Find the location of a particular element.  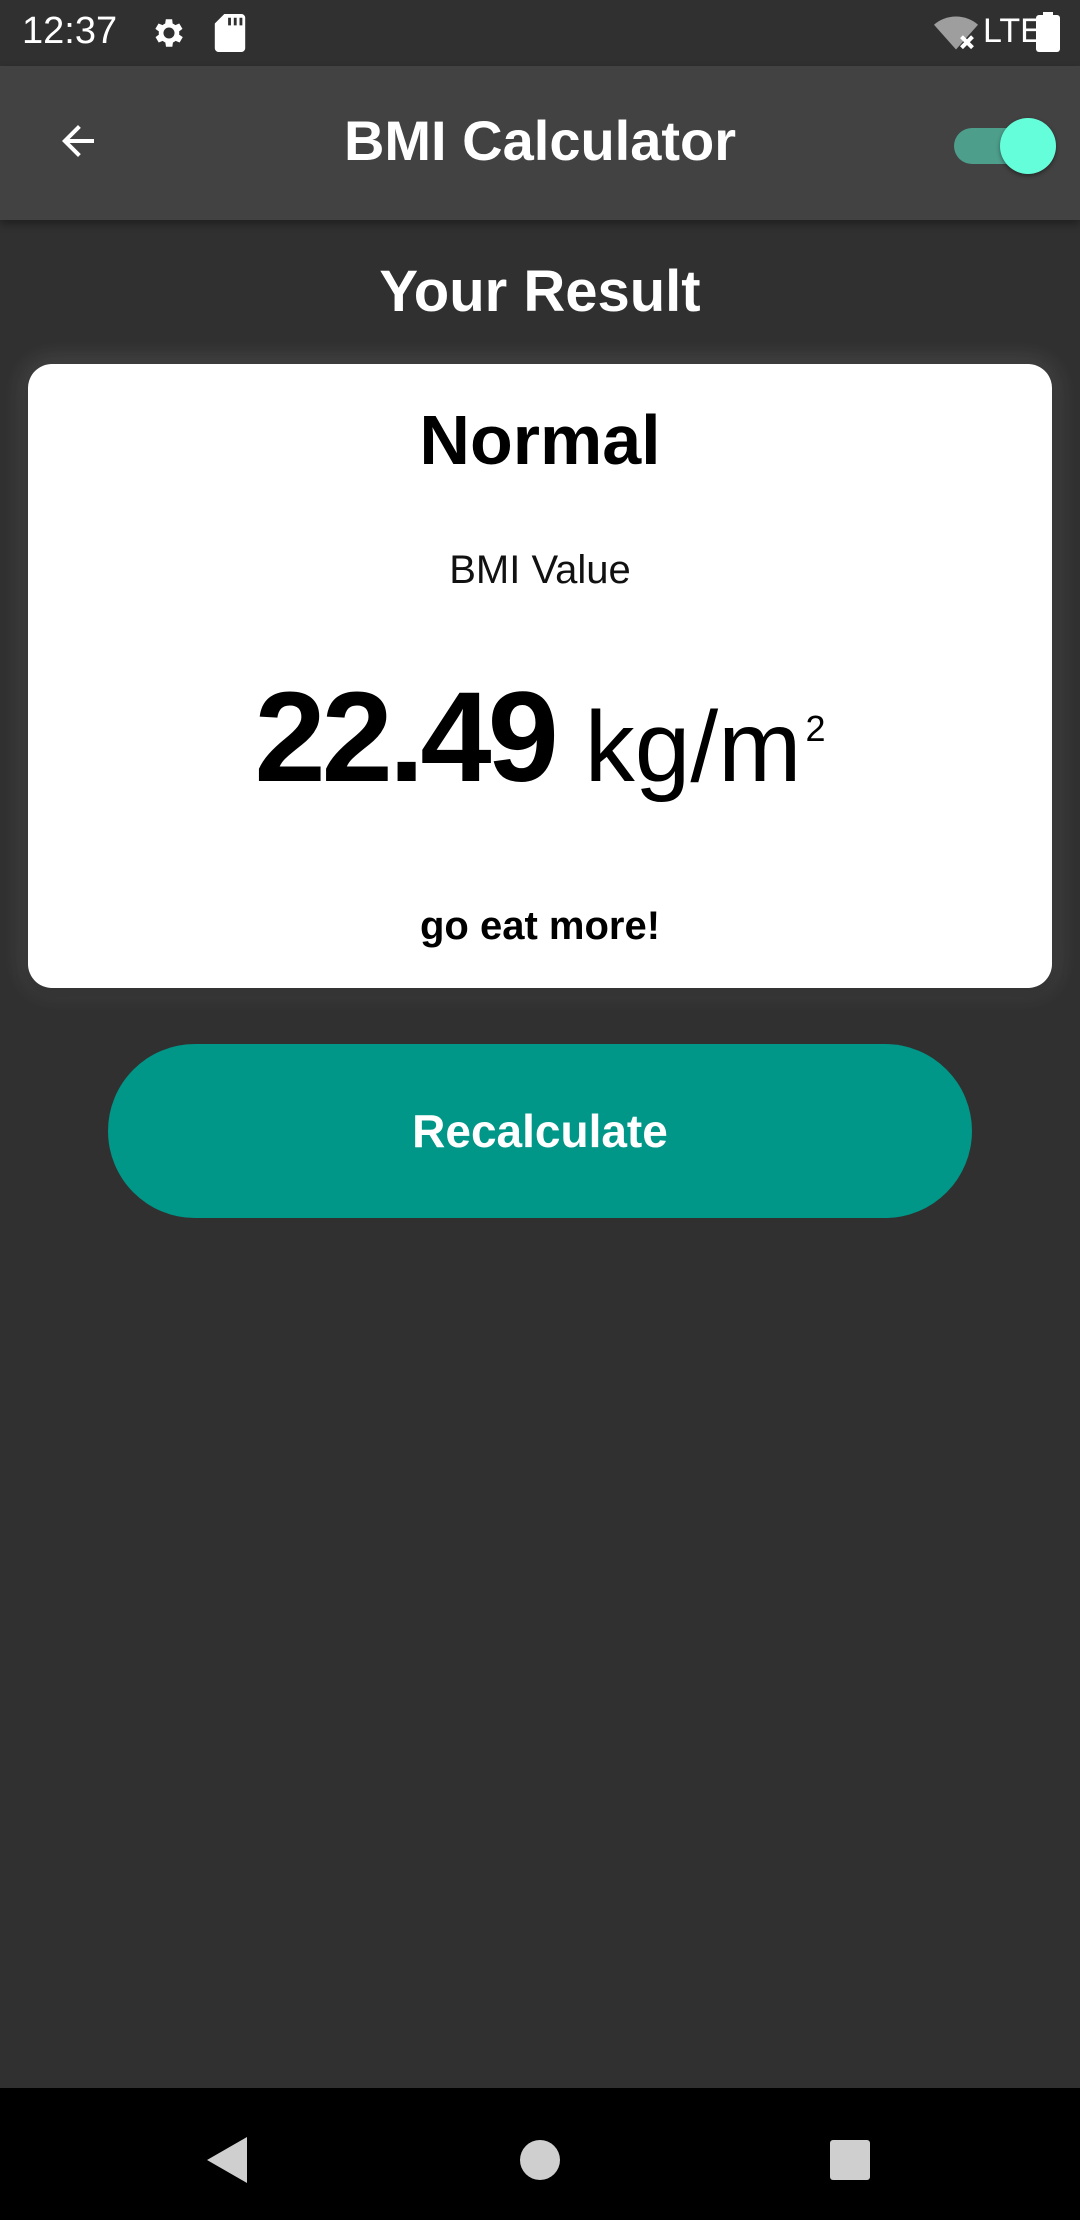

status-bar: 12:37 LTE is located at coordinates (540, 33).